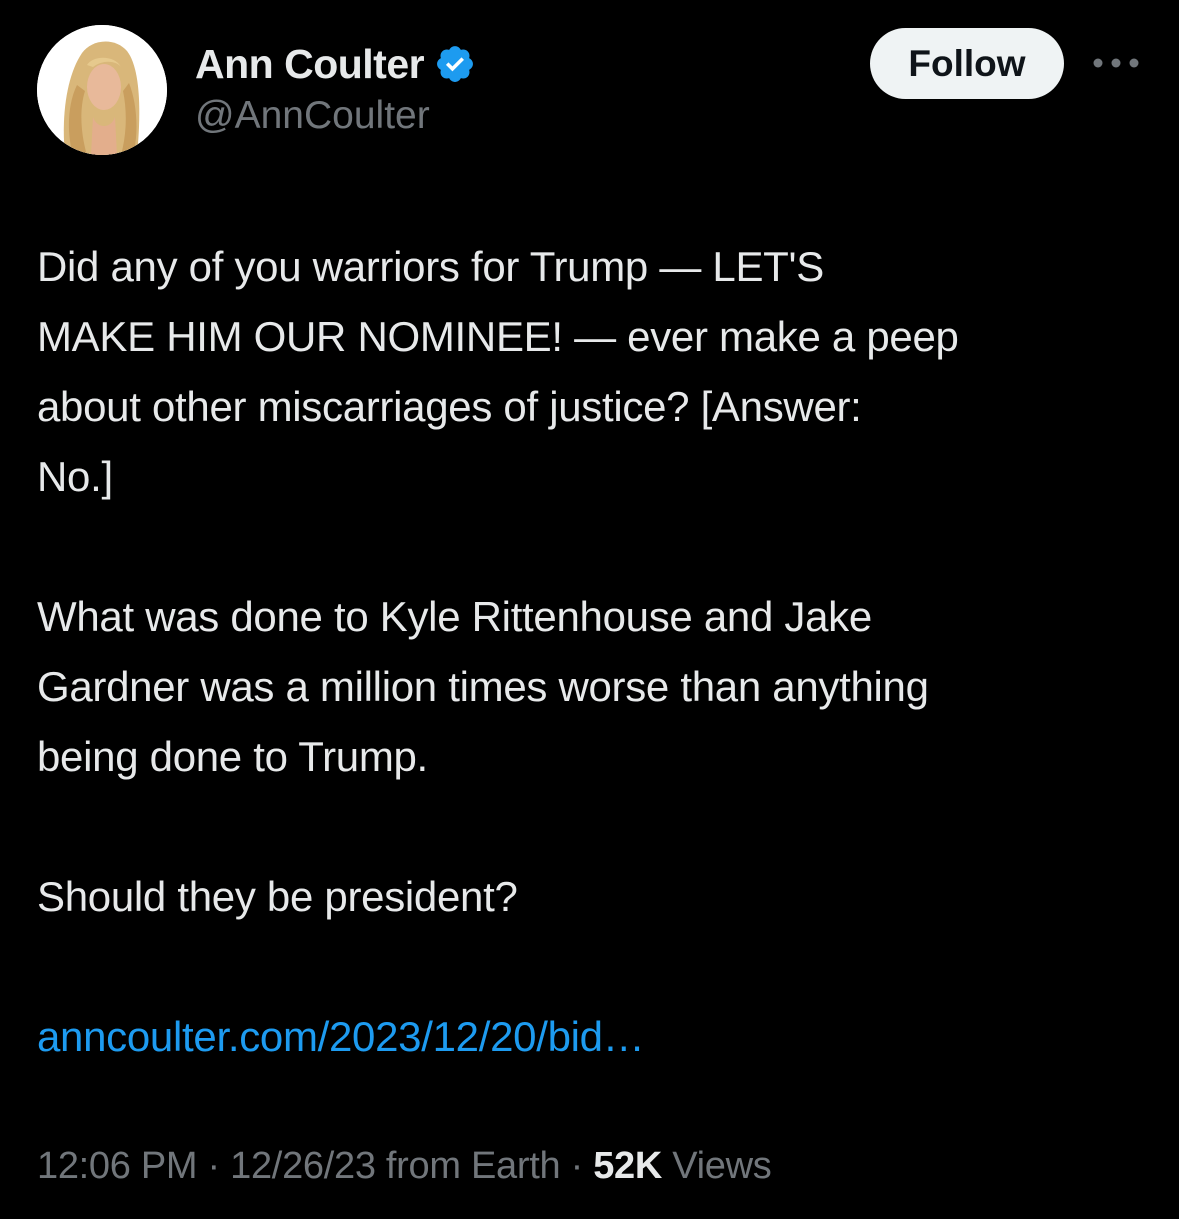 This screenshot has height=1219, width=1179. What do you see at coordinates (967, 63) in the screenshot?
I see `follow-button: Follow` at bounding box center [967, 63].